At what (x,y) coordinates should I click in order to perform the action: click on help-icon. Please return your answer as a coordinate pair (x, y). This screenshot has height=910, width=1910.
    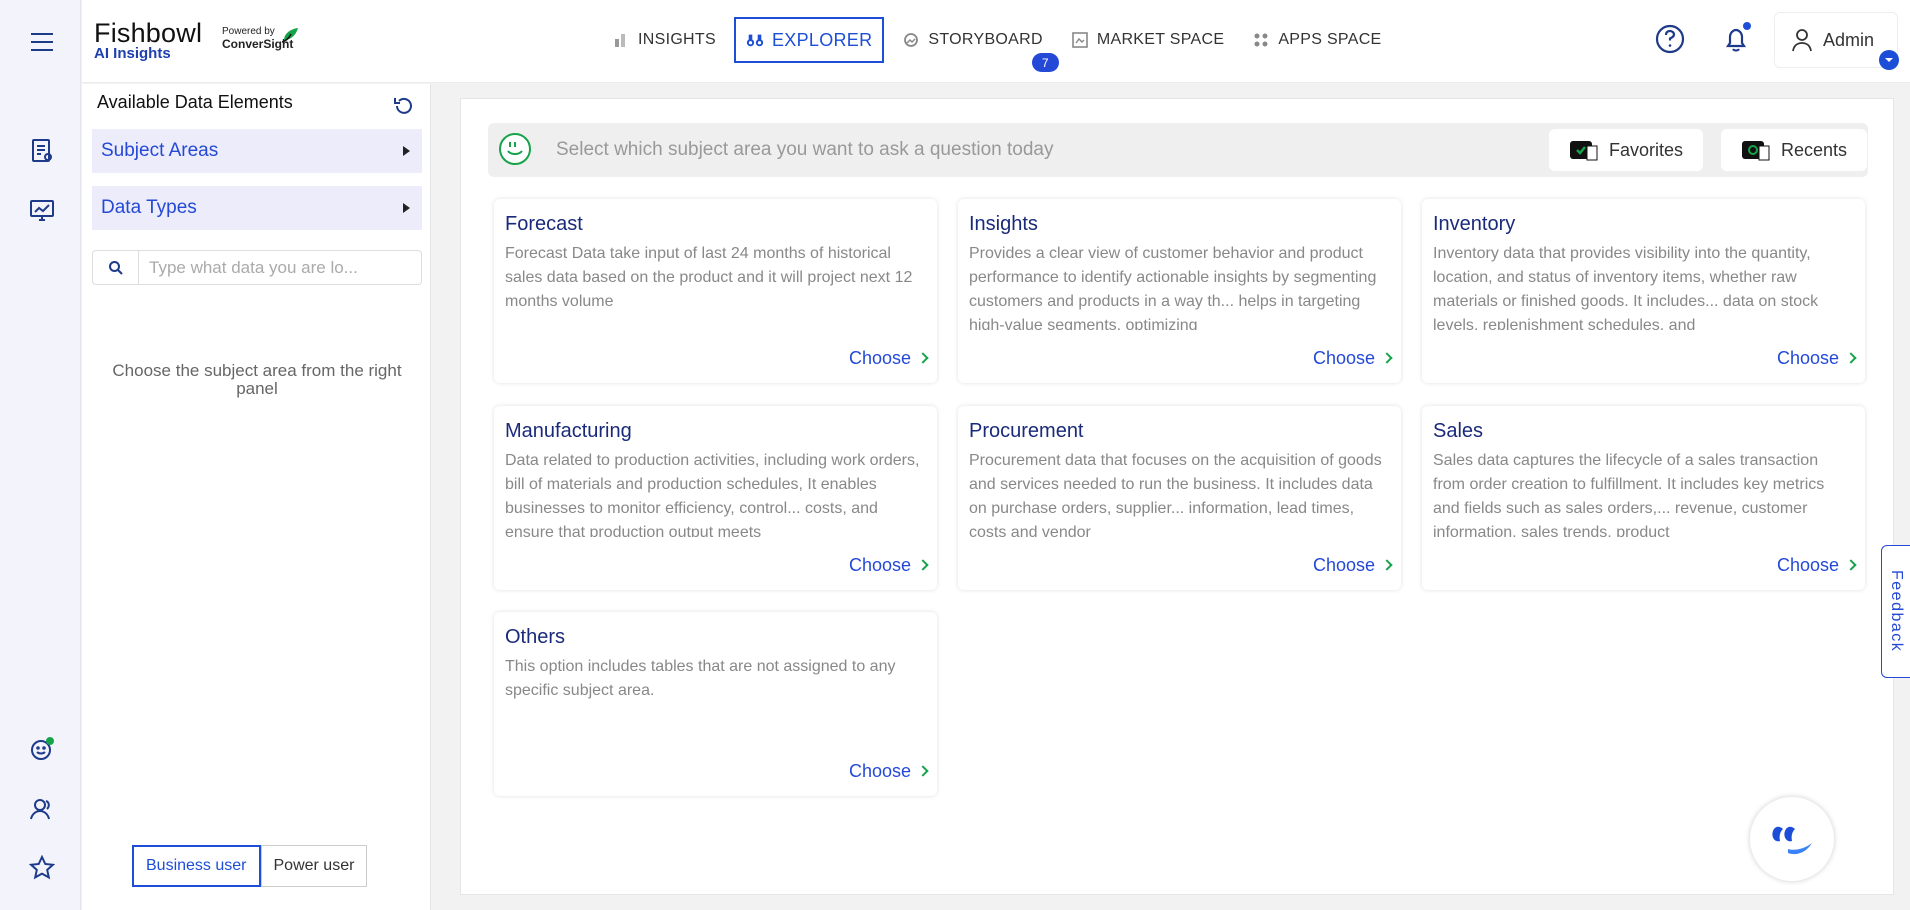
    Looking at the image, I should click on (1670, 39).